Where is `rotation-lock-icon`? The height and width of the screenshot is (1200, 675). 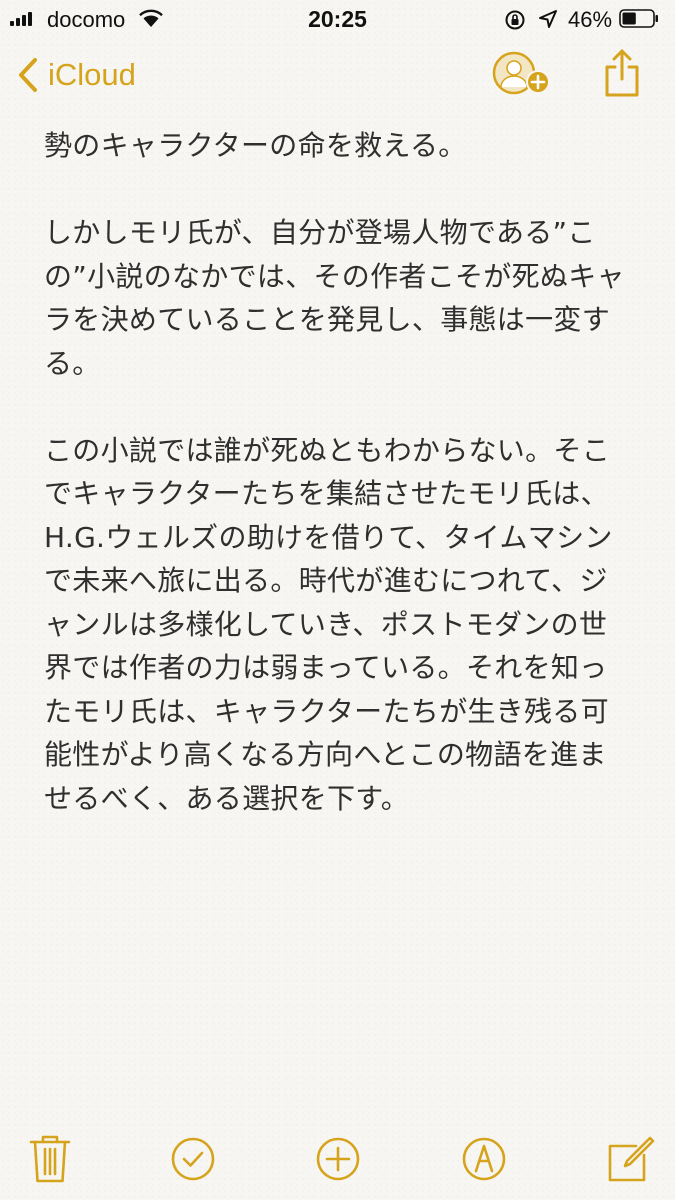 rotation-lock-icon is located at coordinates (515, 20).